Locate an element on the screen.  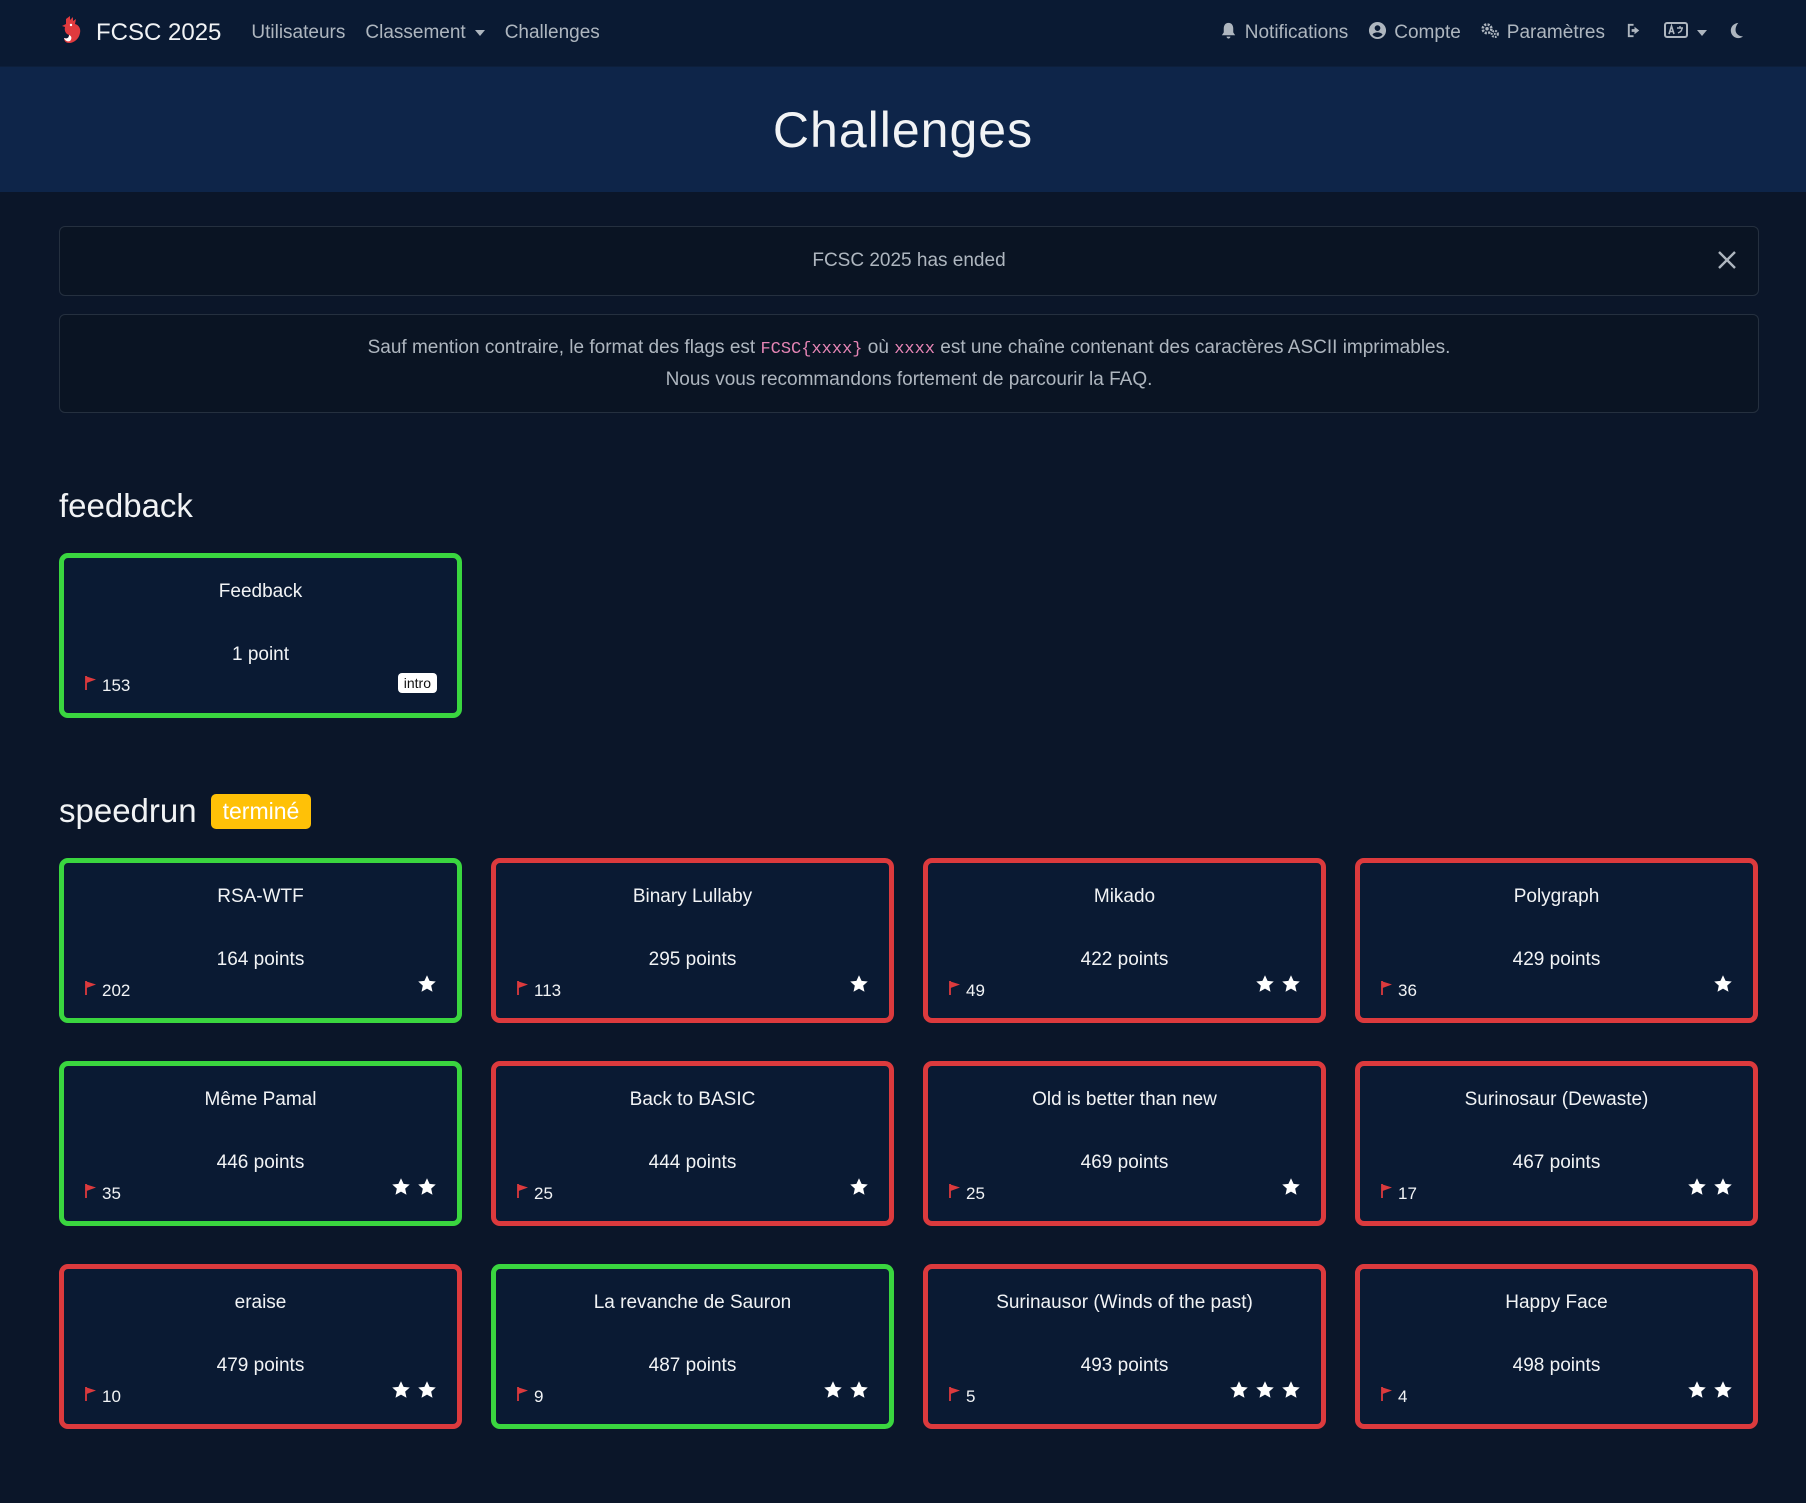
solve-count: 9 is located at coordinates (529, 1396).